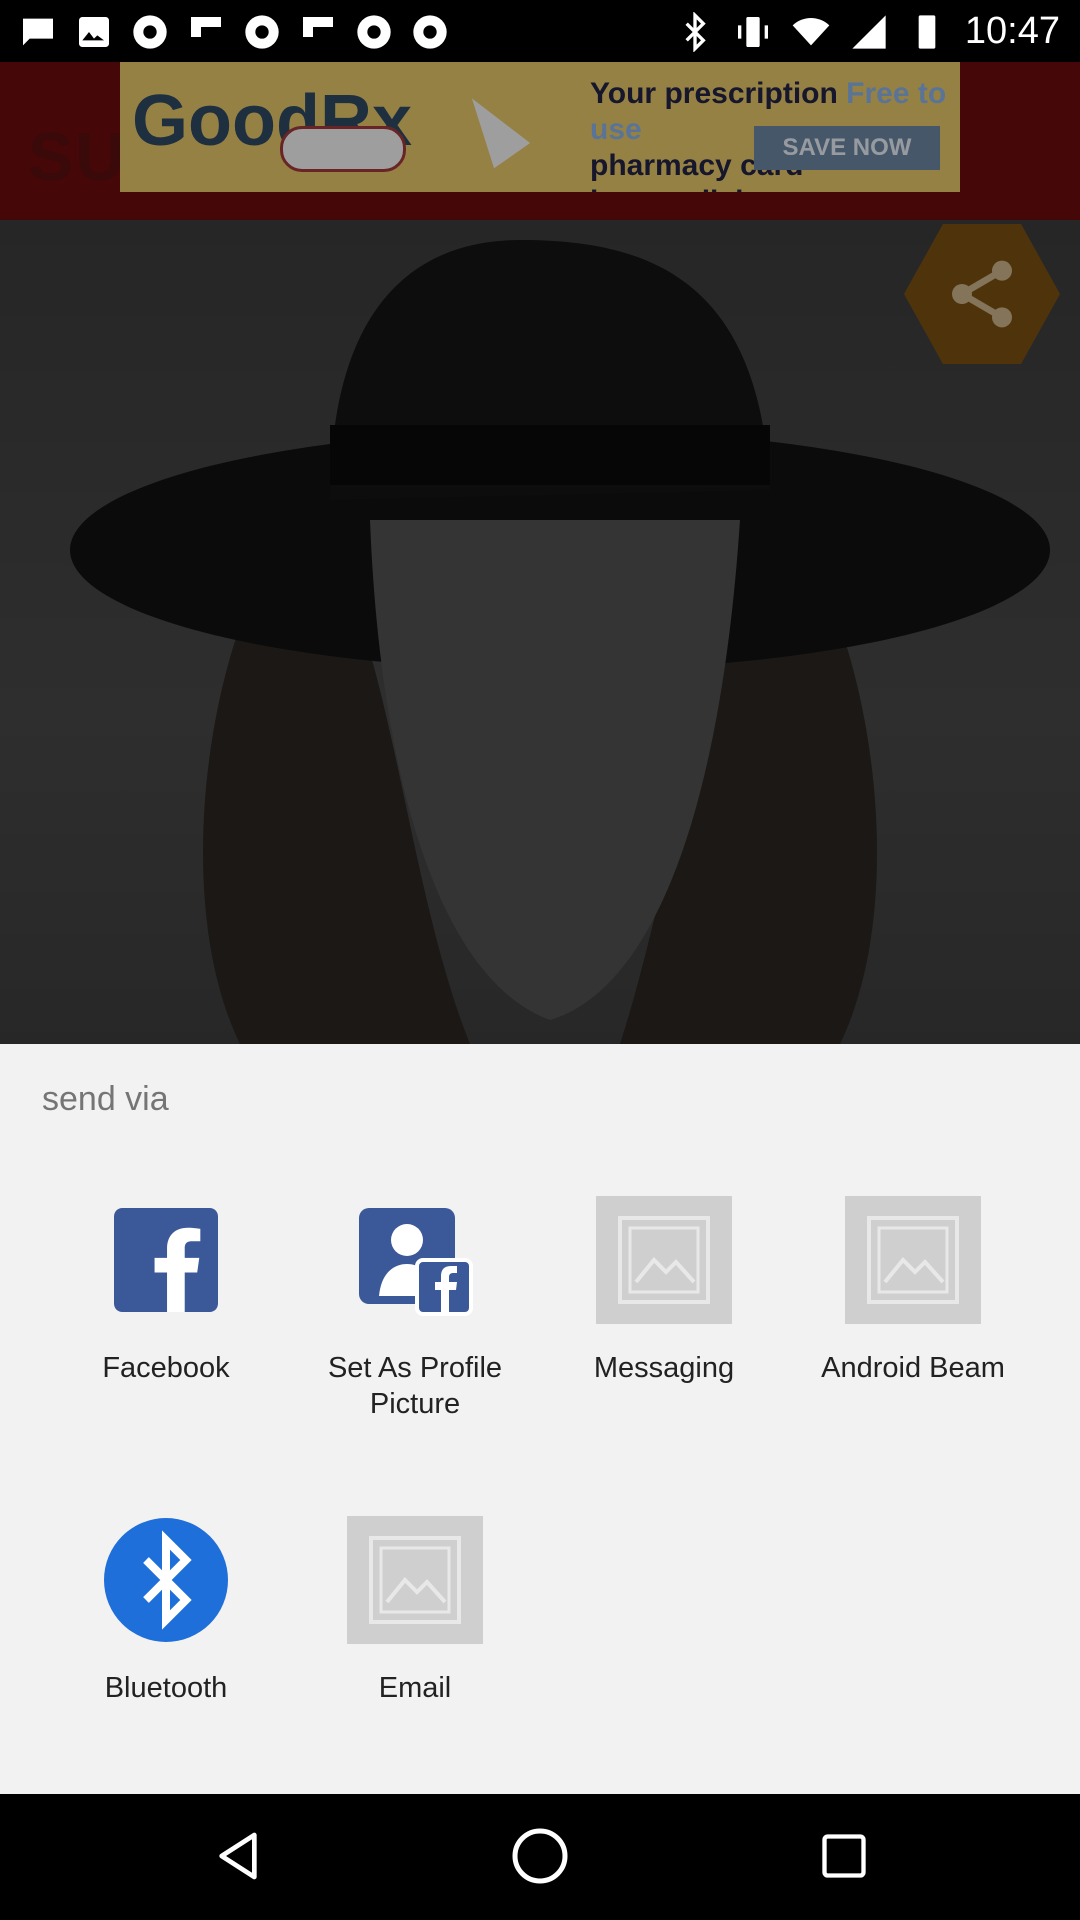 The image size is (1080, 1920). I want to click on status-bar: 10:47, so click(540, 31).